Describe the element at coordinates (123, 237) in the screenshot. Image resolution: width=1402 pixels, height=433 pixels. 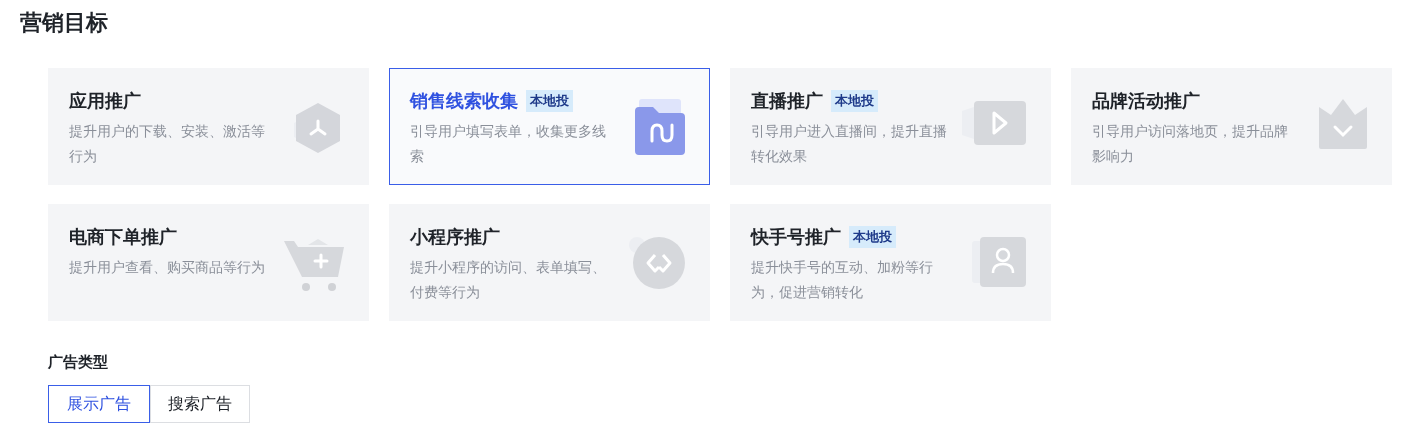
I see `card-title: 电商下单推广` at that location.